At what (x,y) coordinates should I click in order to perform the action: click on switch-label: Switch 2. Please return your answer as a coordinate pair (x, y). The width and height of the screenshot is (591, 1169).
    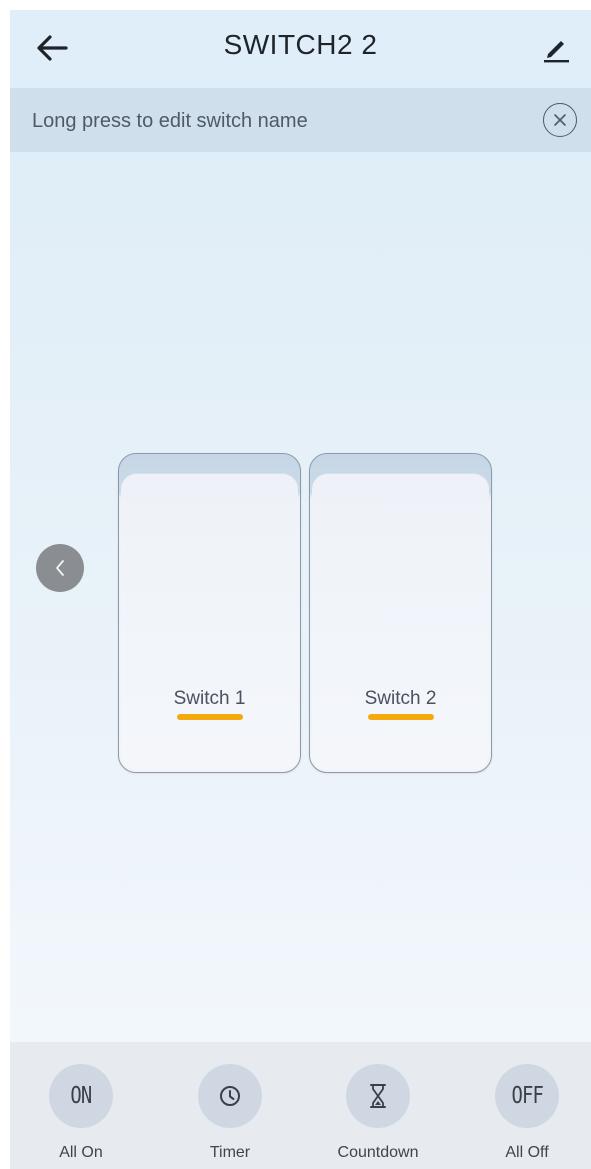
    Looking at the image, I should click on (400, 698).